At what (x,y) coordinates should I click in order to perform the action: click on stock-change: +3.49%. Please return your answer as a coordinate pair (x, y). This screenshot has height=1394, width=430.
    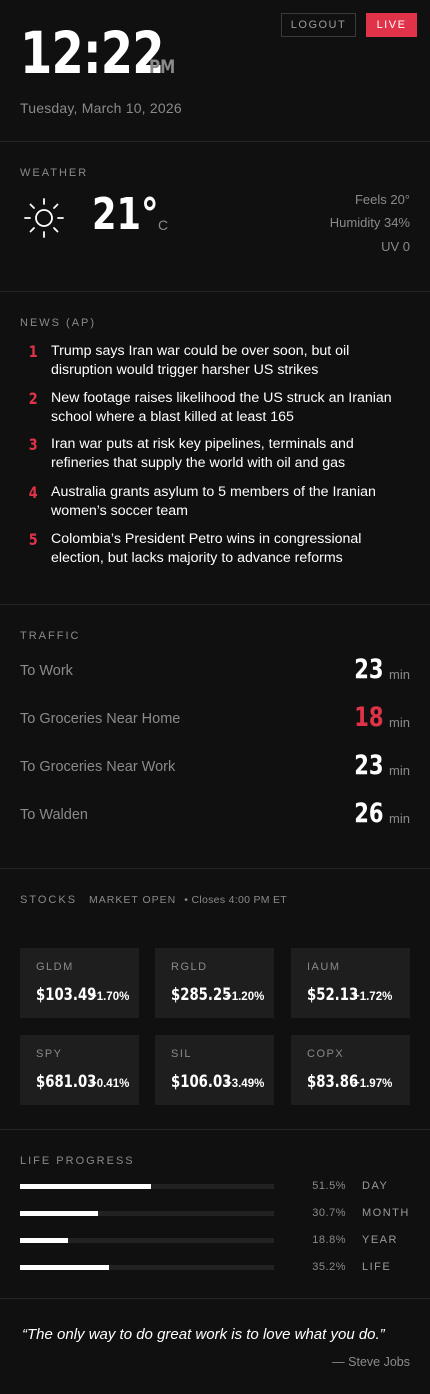
    Looking at the image, I should click on (245, 1084).